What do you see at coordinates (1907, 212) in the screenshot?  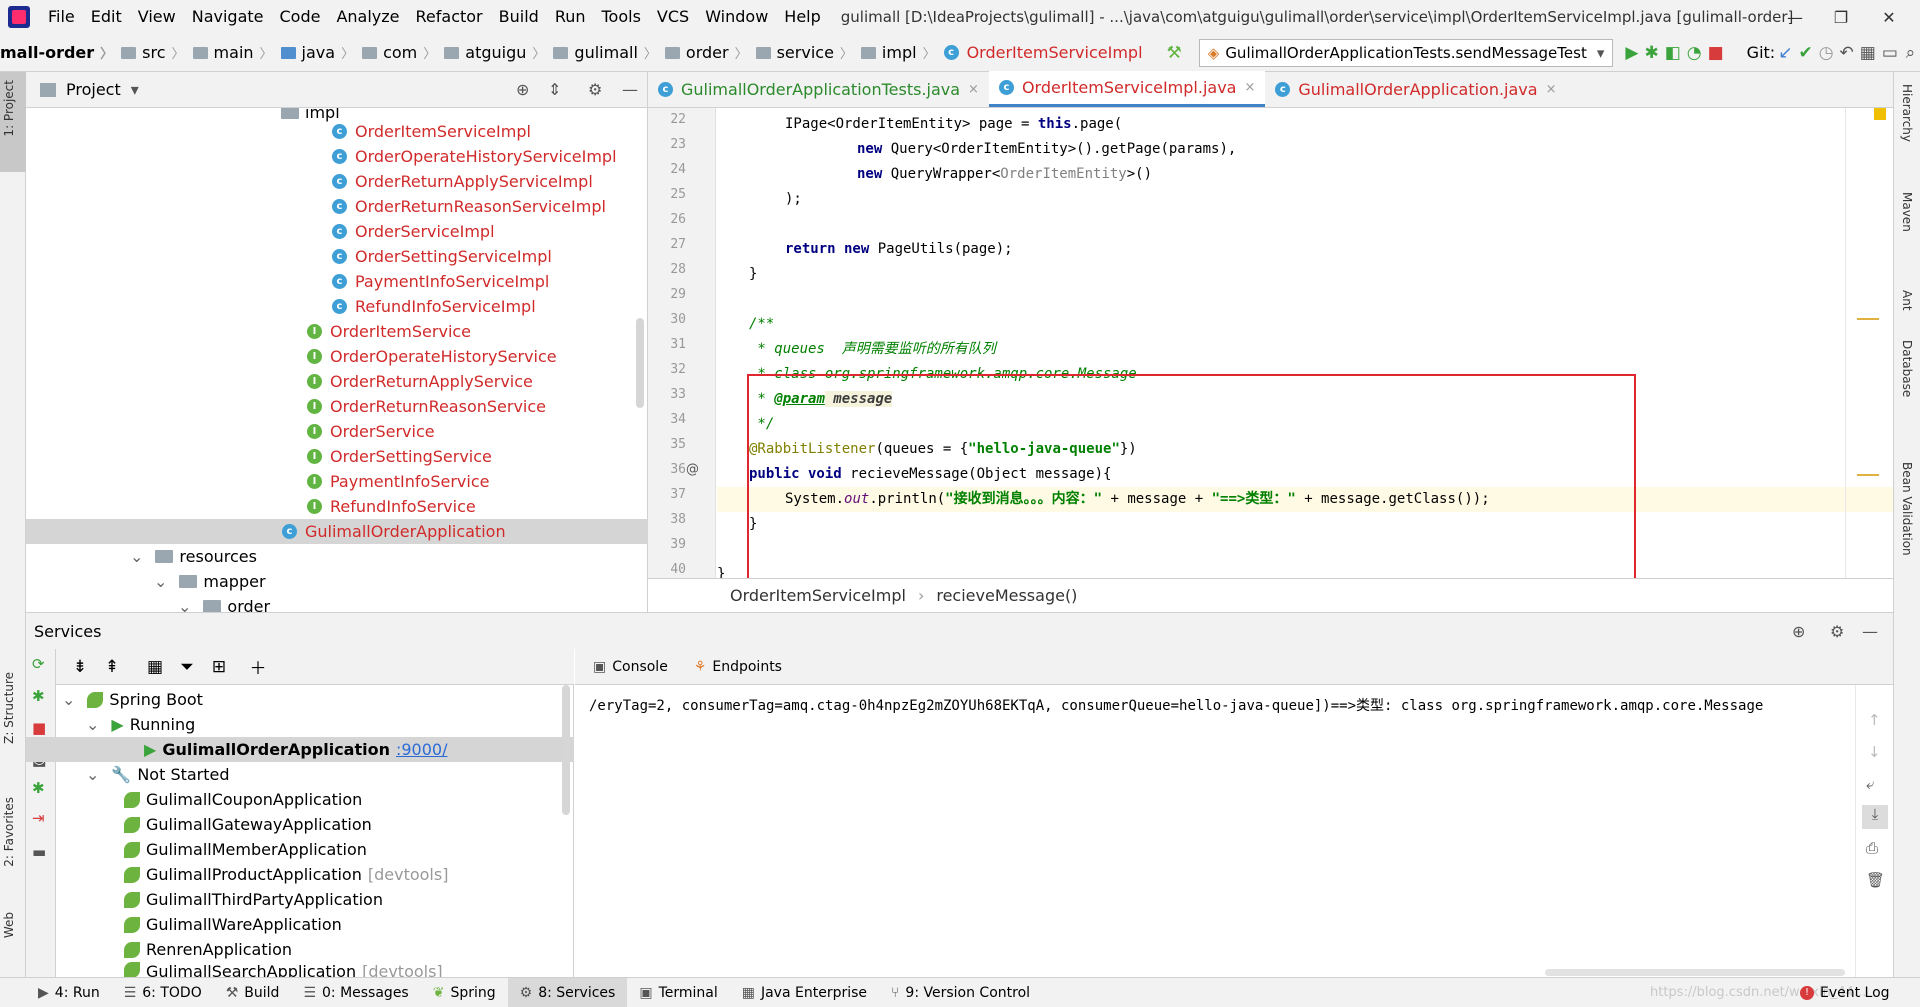 I see `tab-maven: Maven` at bounding box center [1907, 212].